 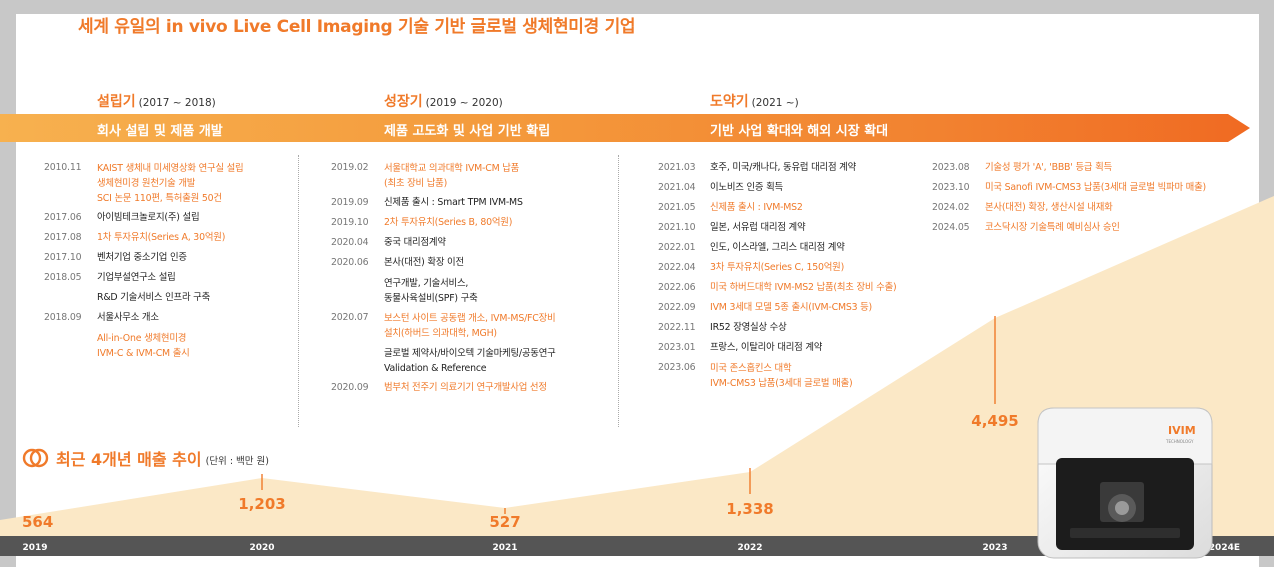 I want to click on event-date: 2022.09, so click(x=677, y=307).